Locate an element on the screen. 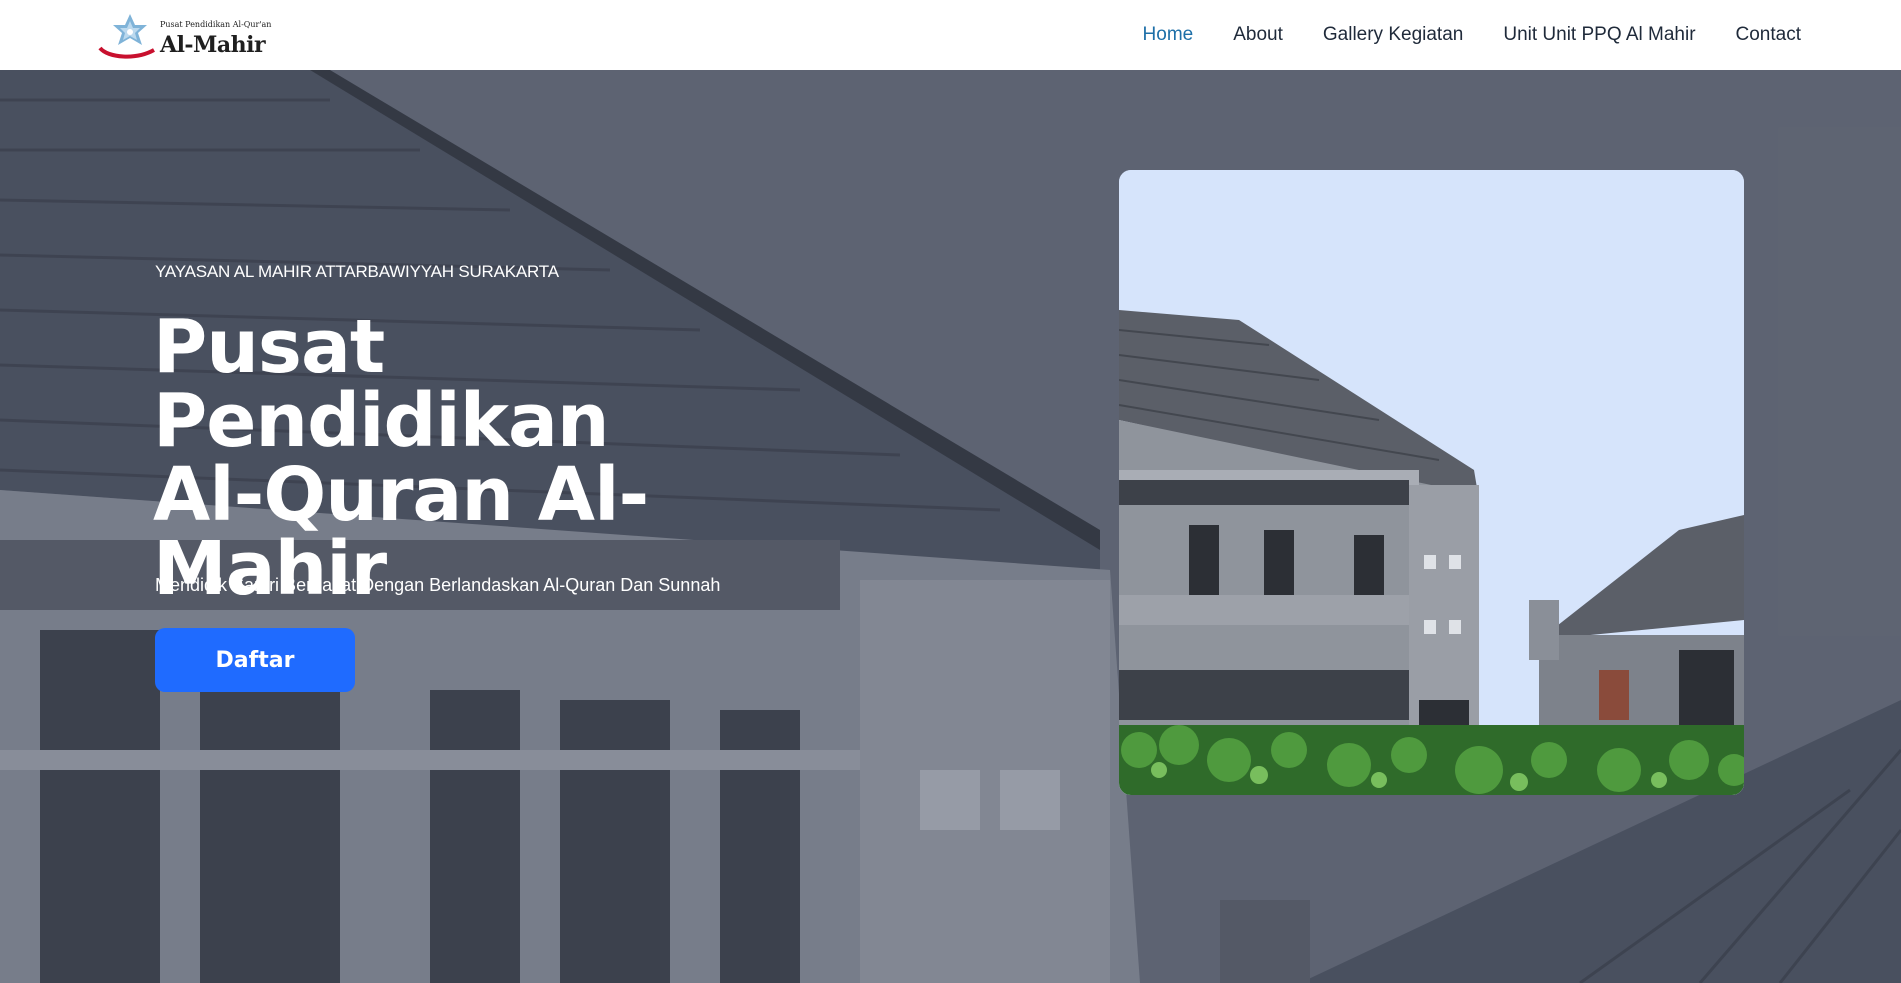  nav-contact: Contact is located at coordinates (1768, 35).